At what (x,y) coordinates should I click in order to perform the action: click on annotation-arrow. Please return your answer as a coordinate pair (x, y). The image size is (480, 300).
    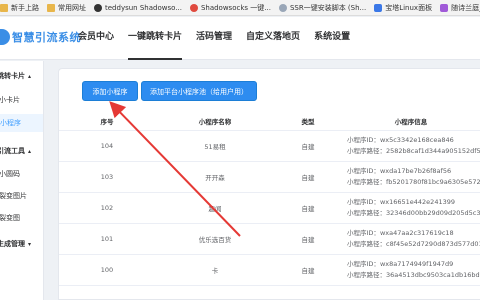
    Looking at the image, I should click on (175, 169).